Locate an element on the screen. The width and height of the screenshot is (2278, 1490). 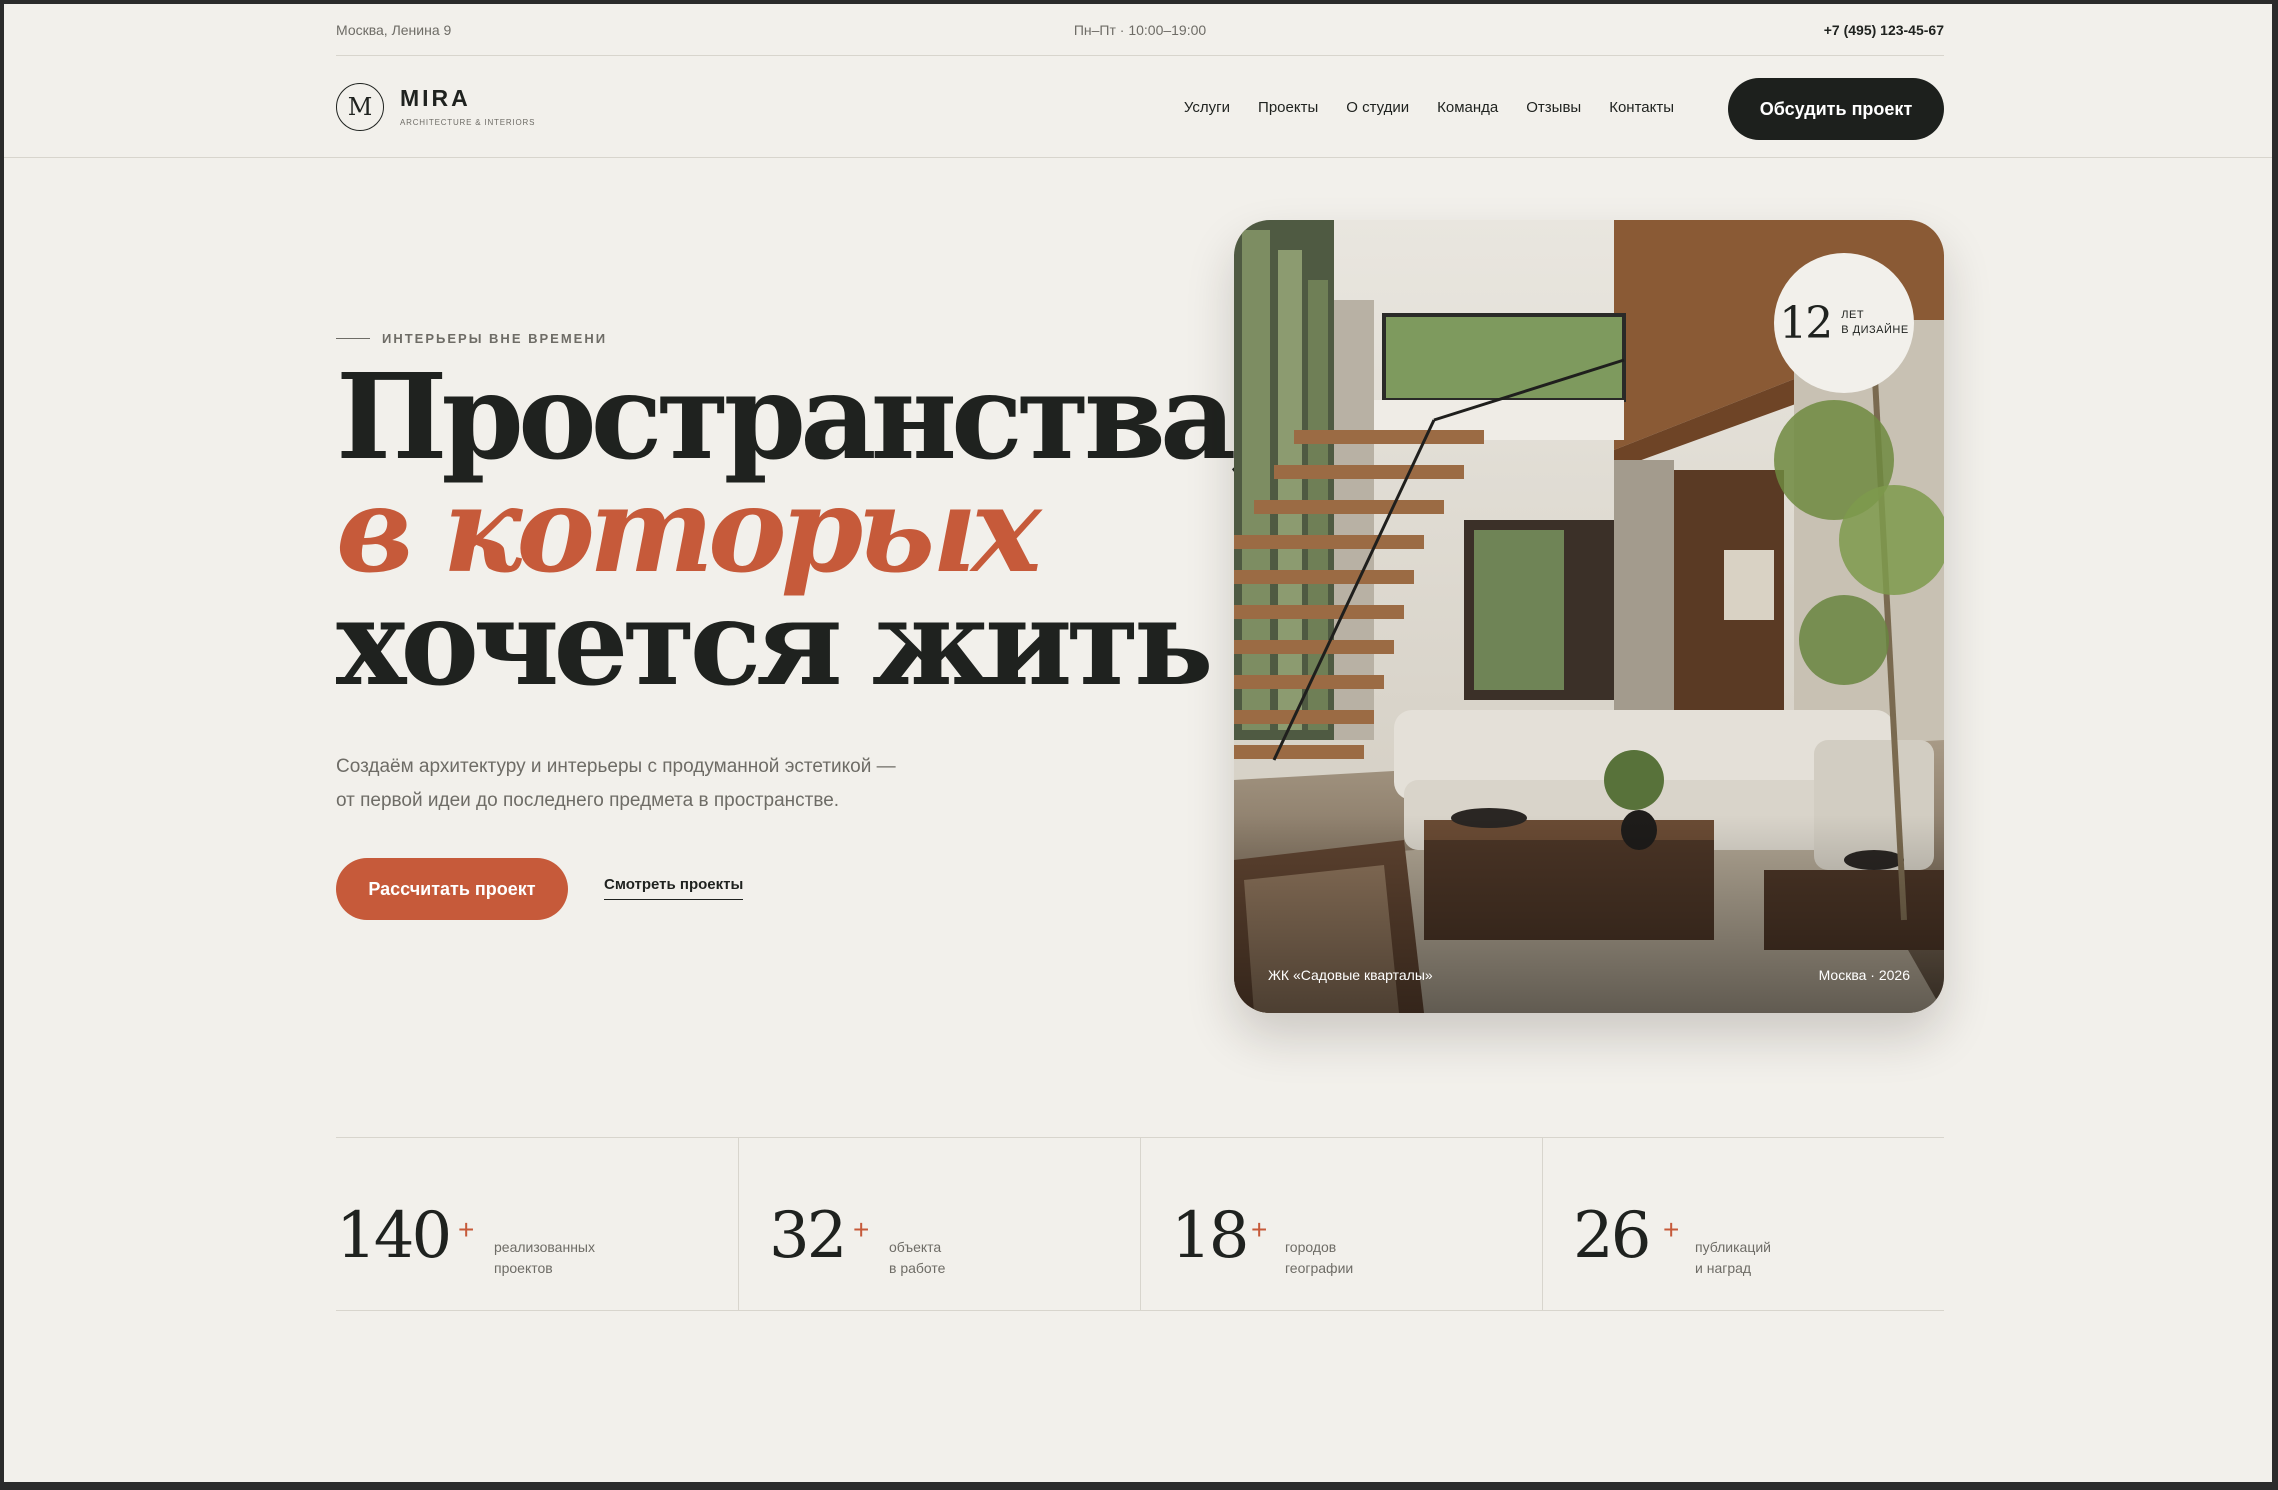
nav-divider is located at coordinates (1138, 157).